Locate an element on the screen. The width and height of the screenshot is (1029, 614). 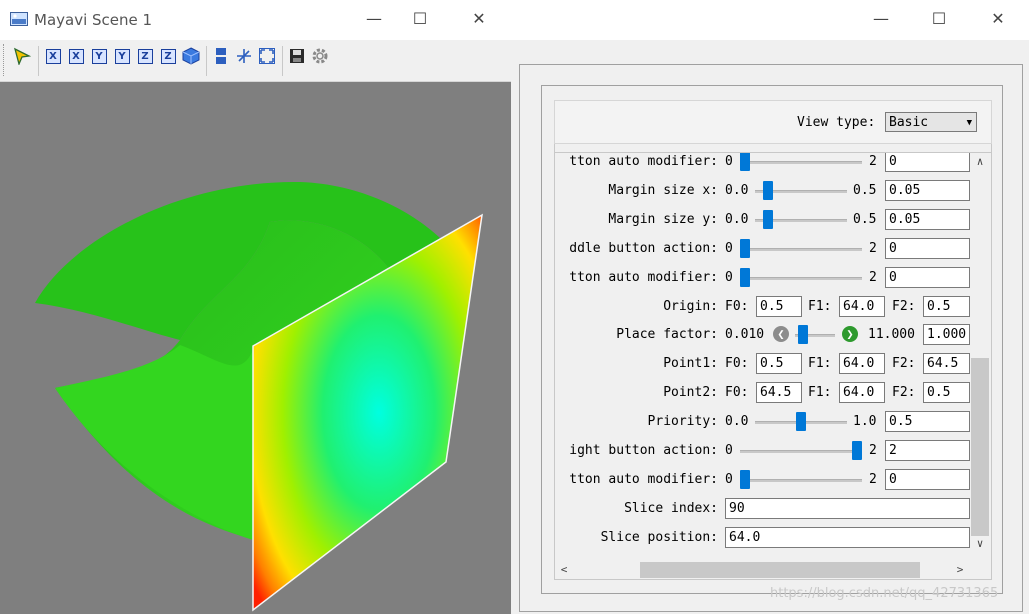
view-type-select: Basic ▼ is located at coordinates (931, 122).